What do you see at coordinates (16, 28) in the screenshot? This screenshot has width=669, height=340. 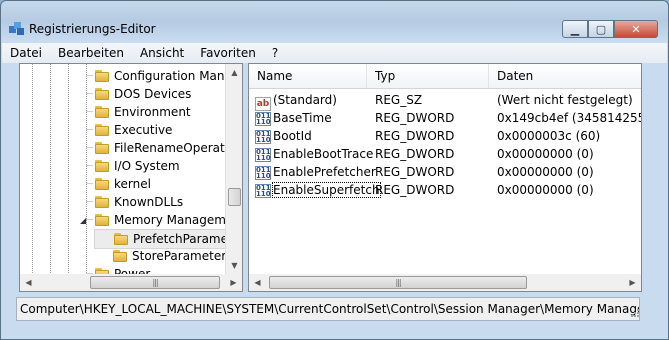 I see `registry-editor-icon` at bounding box center [16, 28].